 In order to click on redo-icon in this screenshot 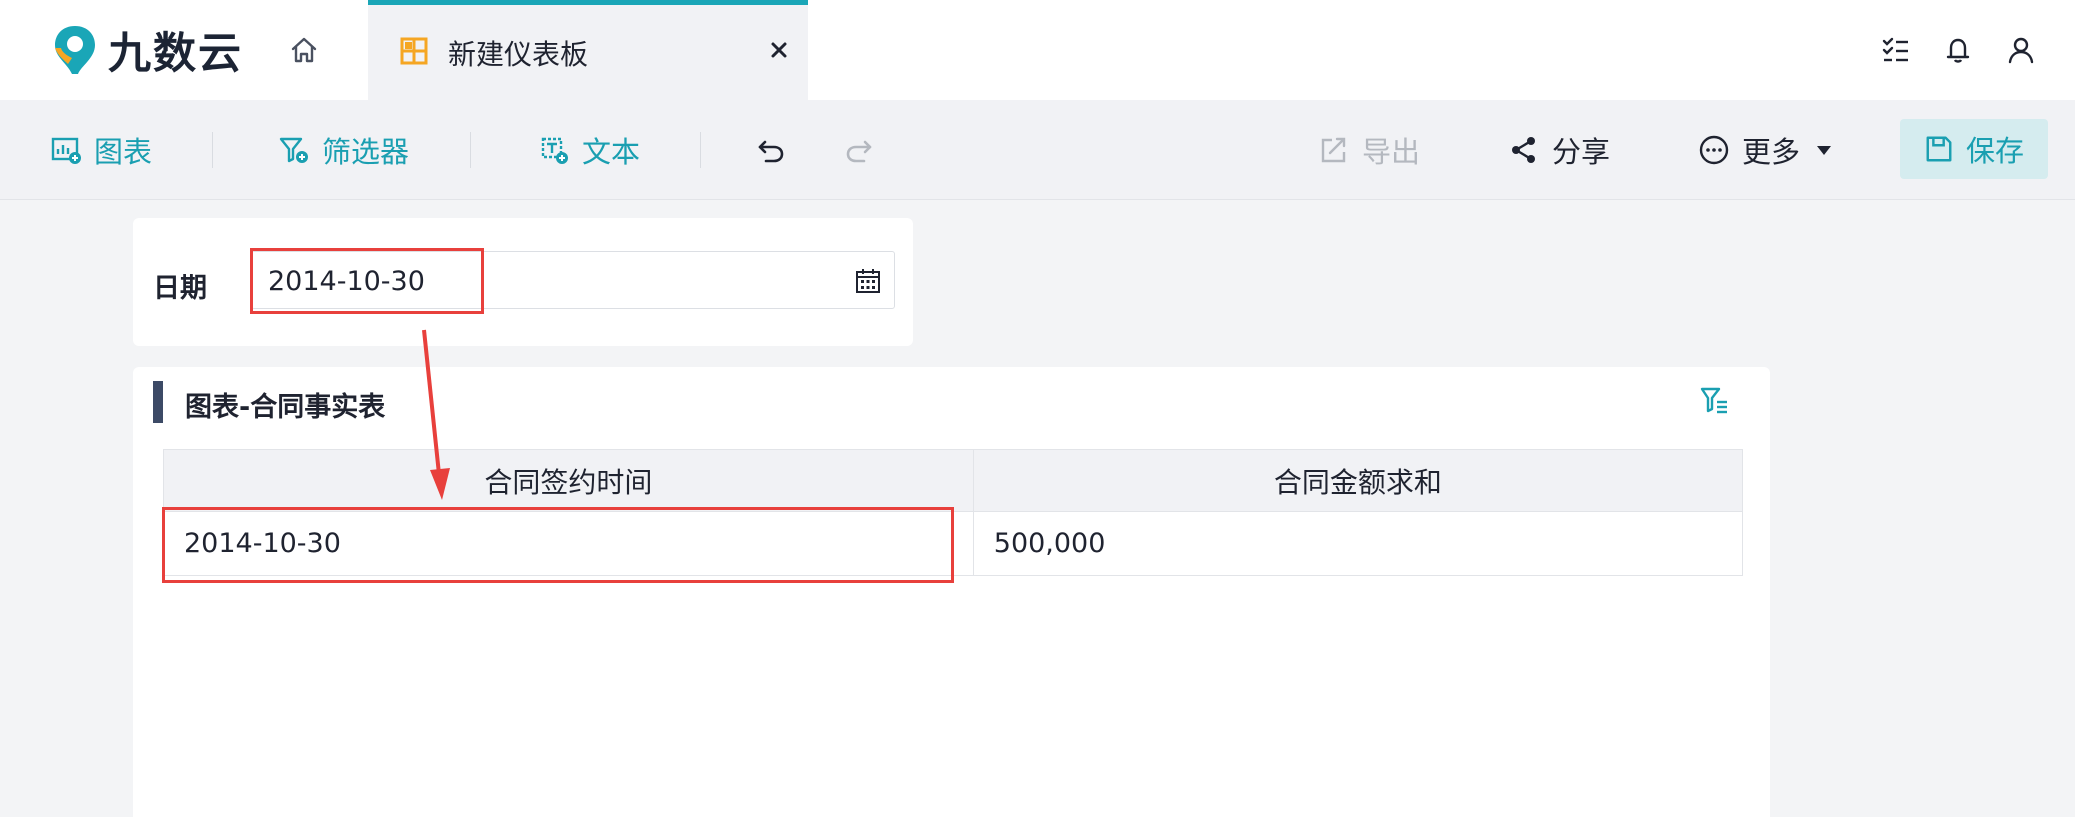, I will do `click(859, 151)`.